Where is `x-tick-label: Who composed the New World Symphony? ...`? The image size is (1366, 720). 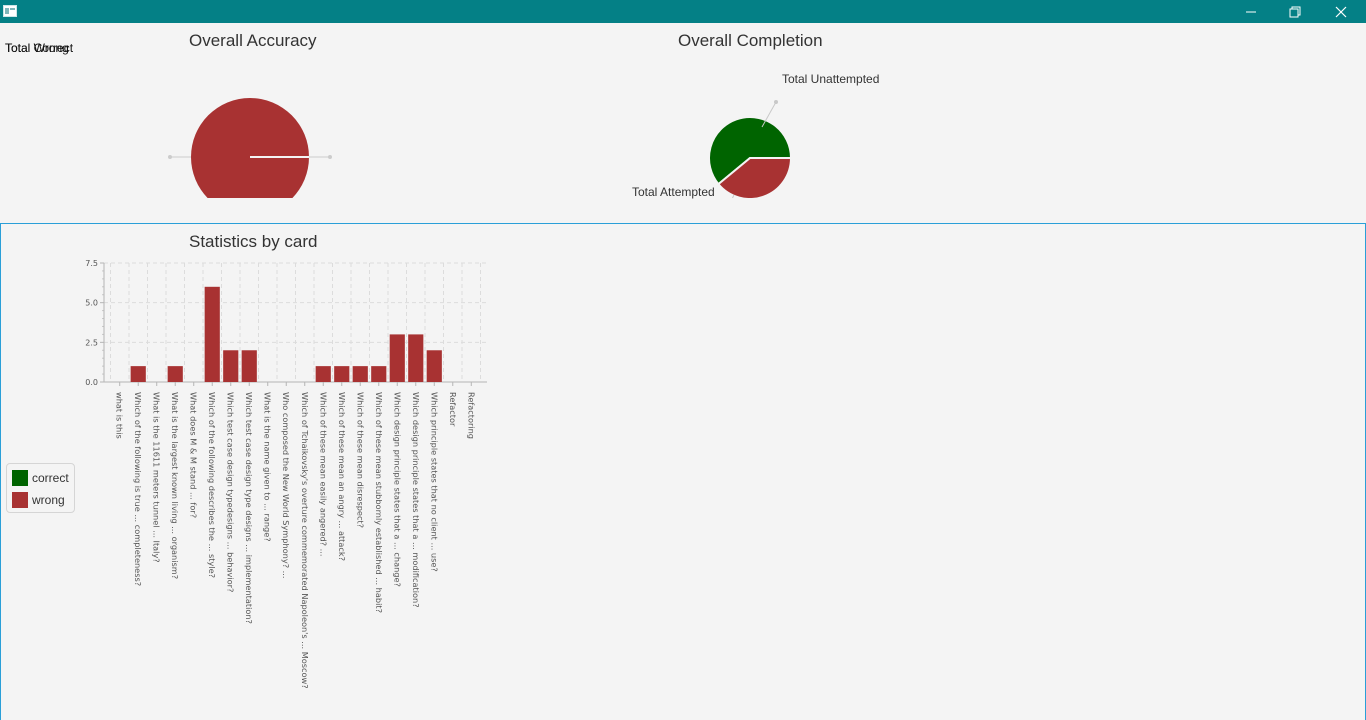
x-tick-label: Who composed the New World Symphony? ... is located at coordinates (286, 485).